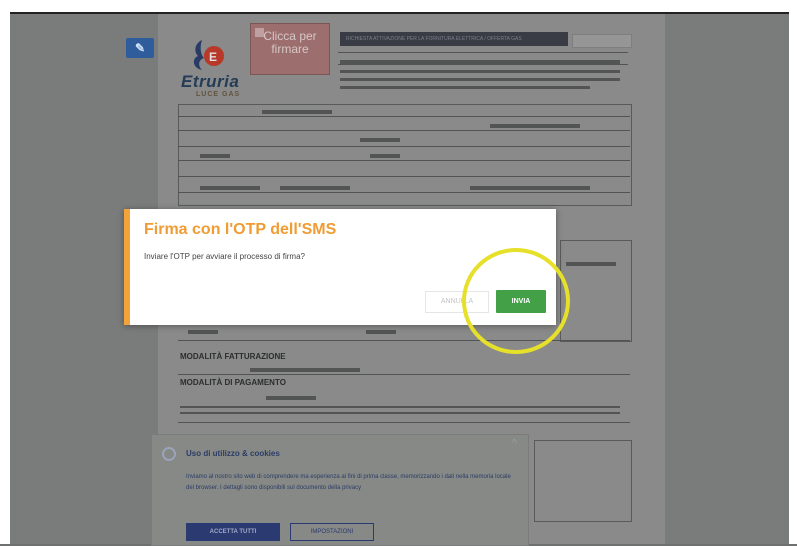 Image resolution: width=797 pixels, height=546 pixels. Describe the element at coordinates (5, 272) in the screenshot. I see `photo-frame-left` at that location.